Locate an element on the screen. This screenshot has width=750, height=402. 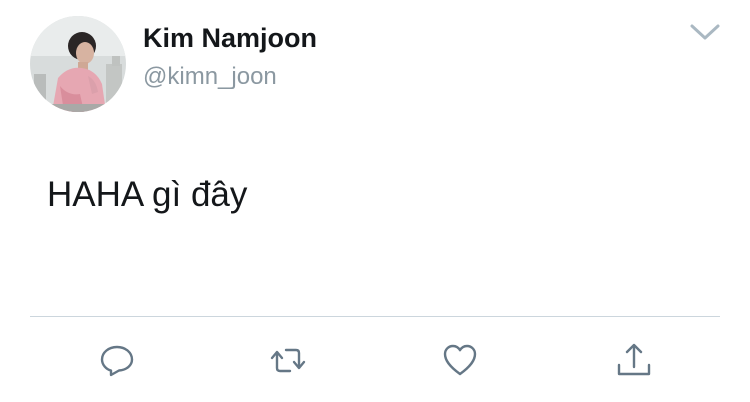
heart-icon is located at coordinates (460, 360).